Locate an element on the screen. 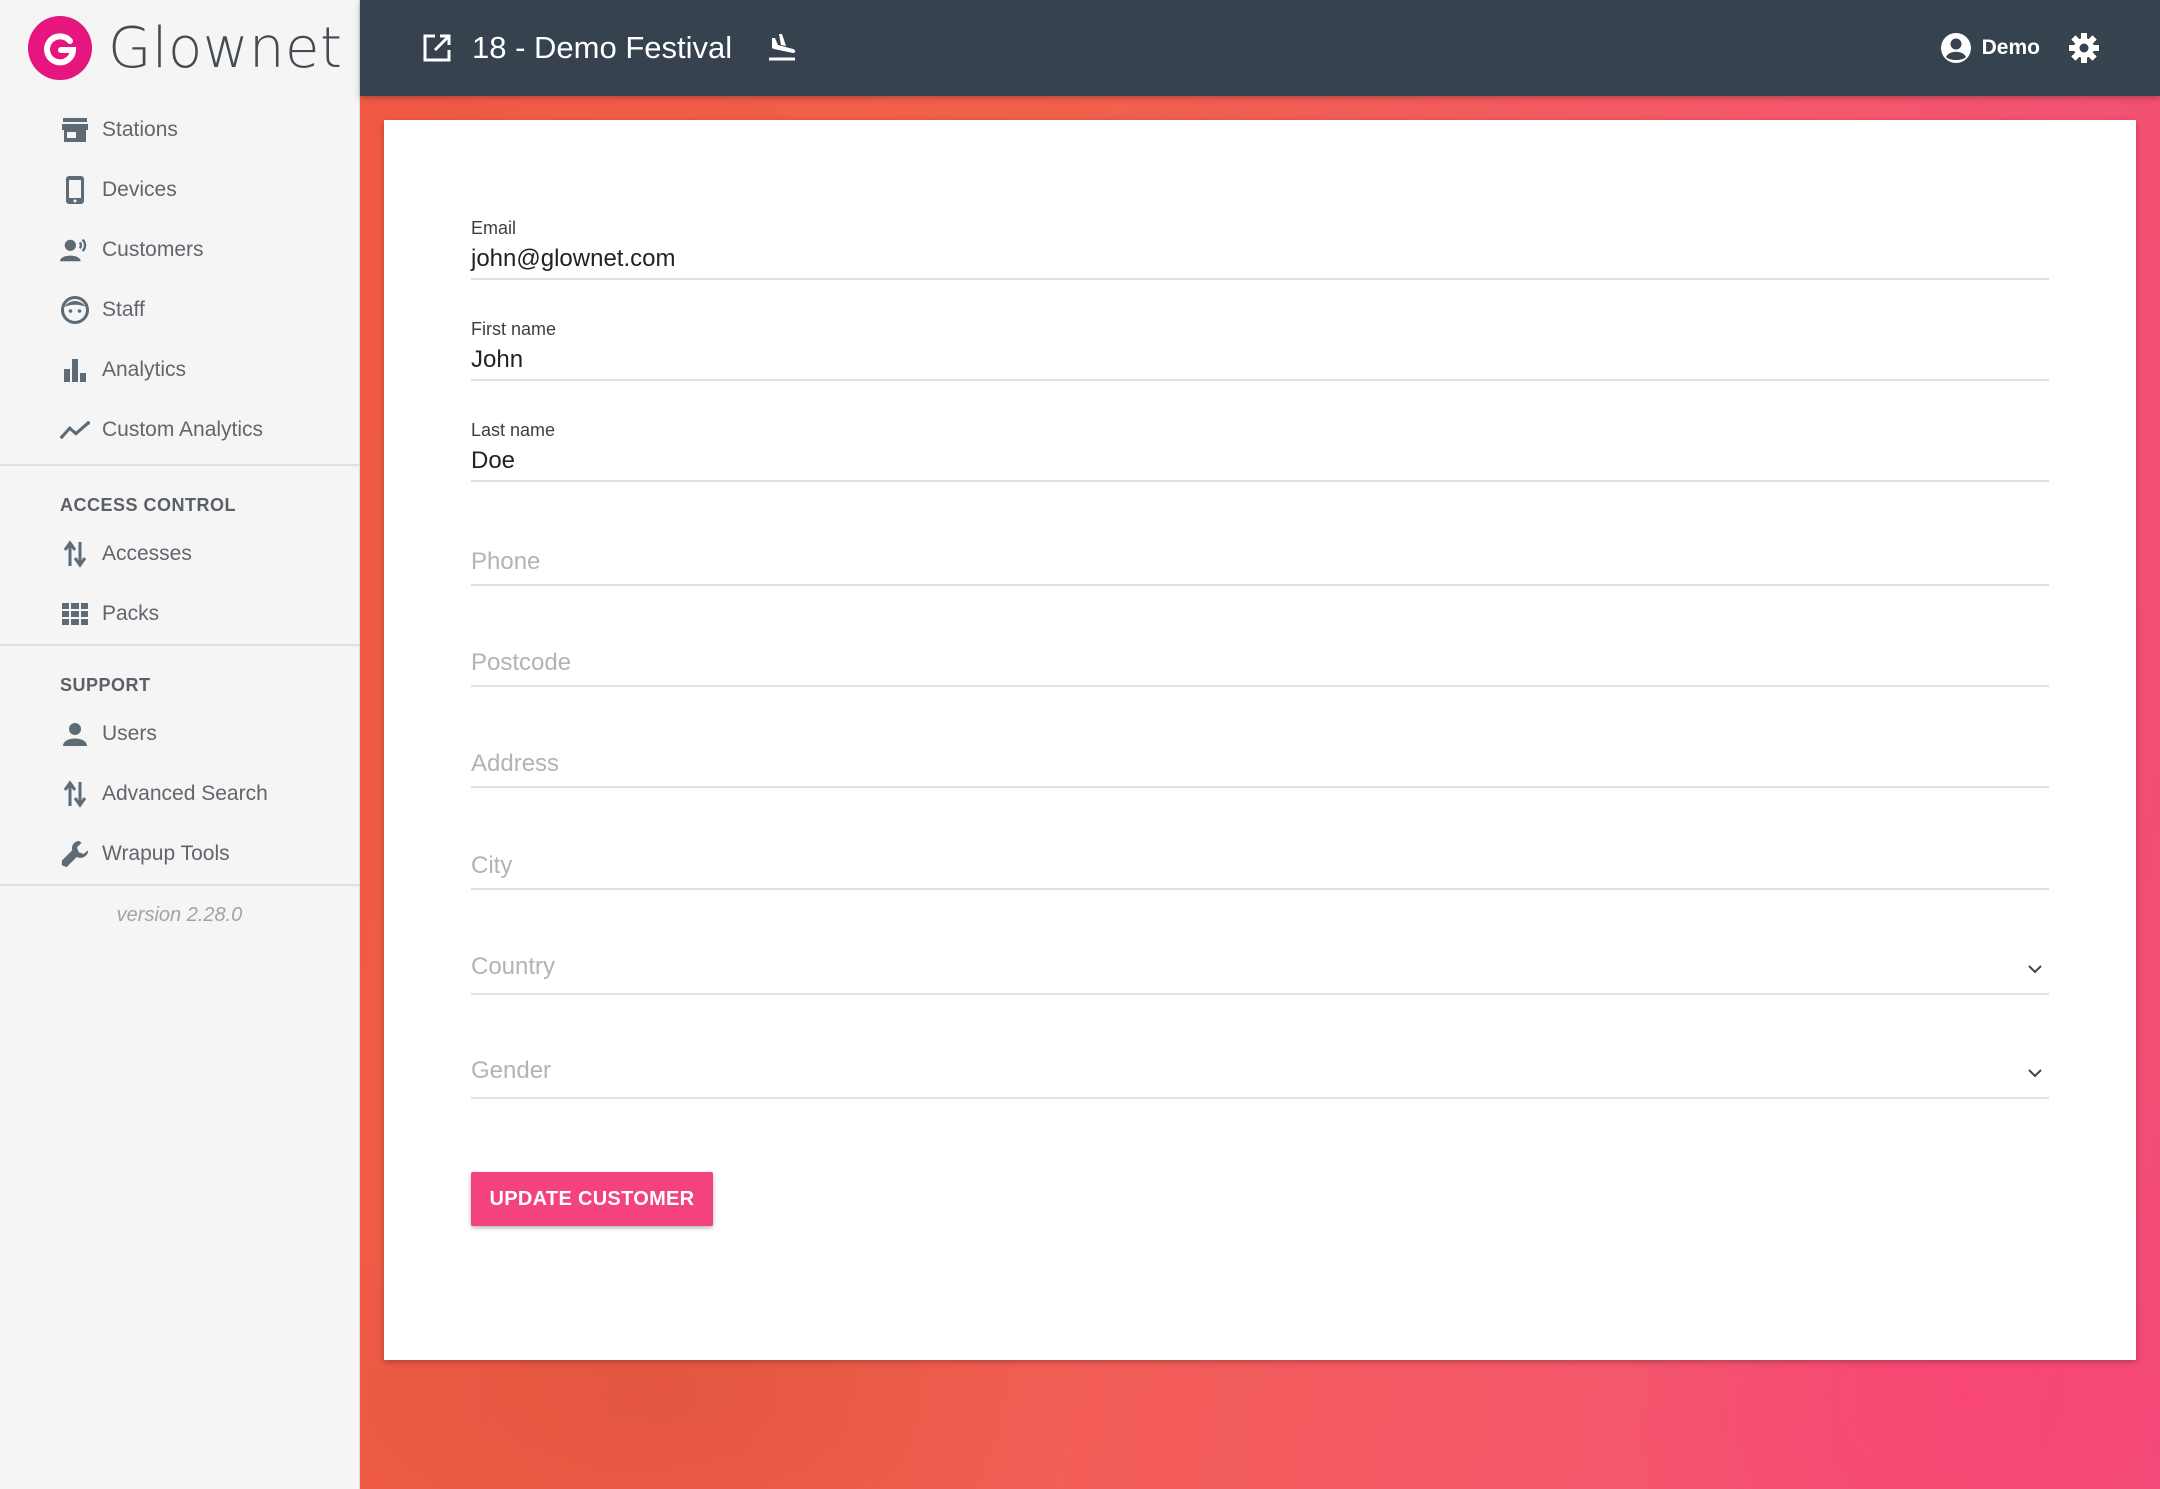 This screenshot has height=1489, width=2160. phone-placeholder: Phone is located at coordinates (506, 561).